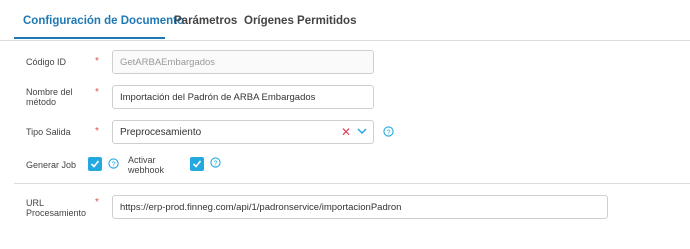  What do you see at coordinates (48, 132) in the screenshot?
I see `tipo-salida-label: Tipo Salida` at bounding box center [48, 132].